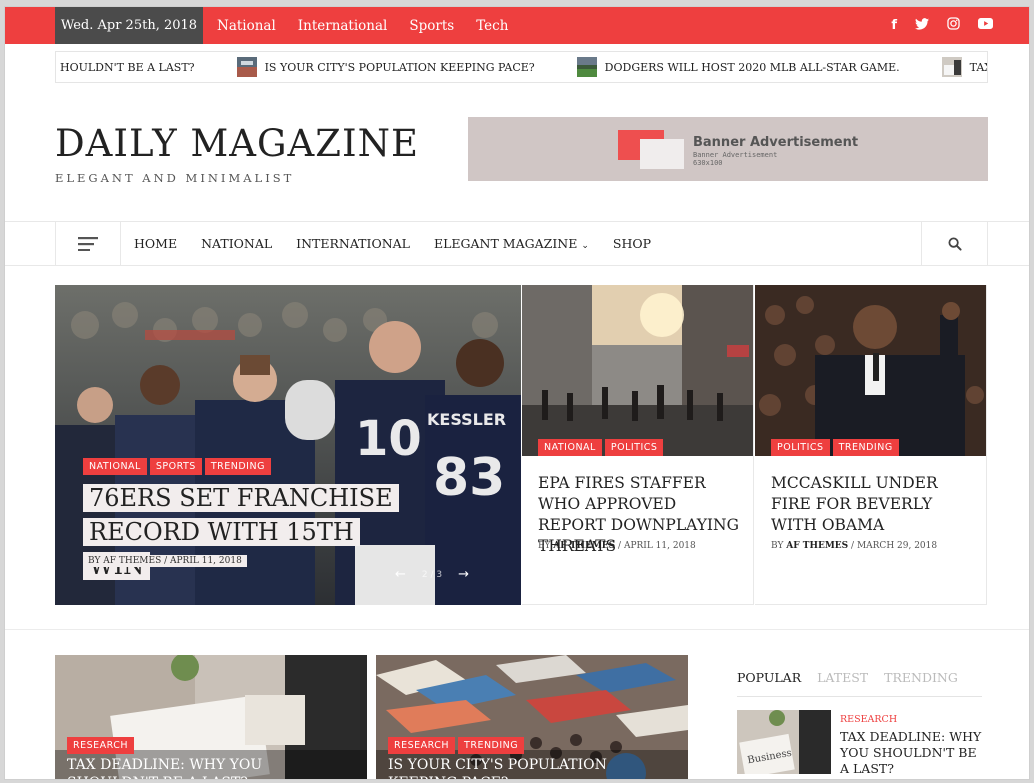 This screenshot has height=783, width=1034. What do you see at coordinates (469, 478) in the screenshot?
I see `svg-text: 83` at bounding box center [469, 478].